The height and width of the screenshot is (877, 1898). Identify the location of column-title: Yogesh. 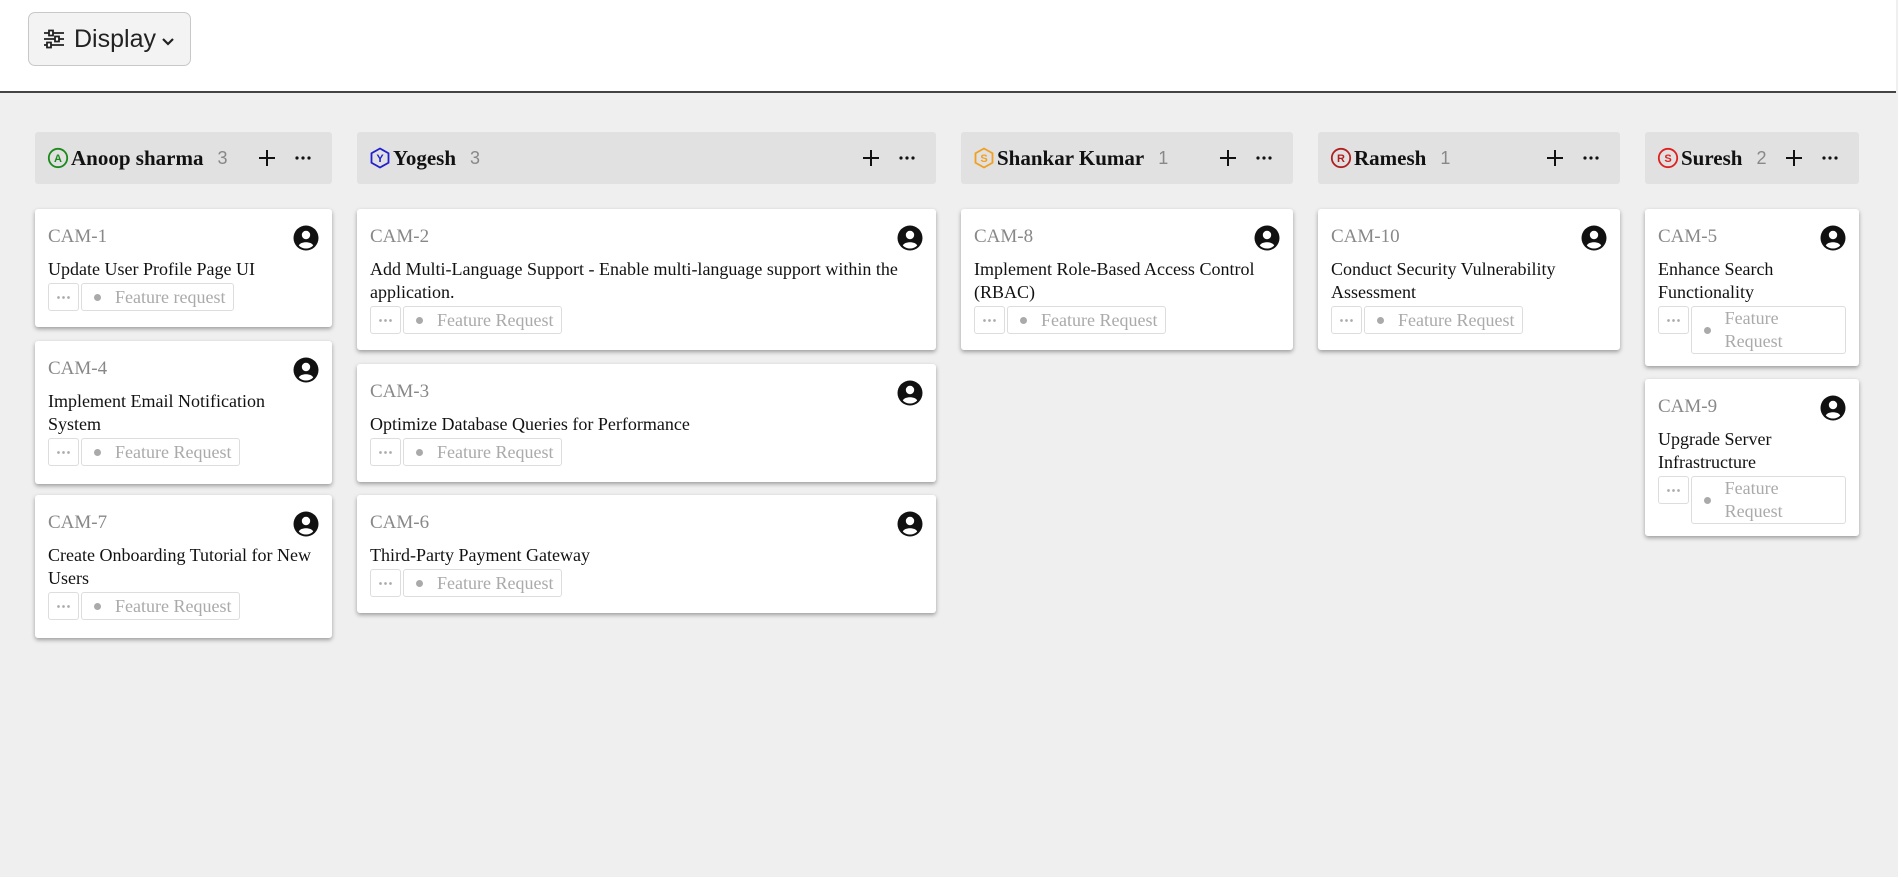
(425, 157).